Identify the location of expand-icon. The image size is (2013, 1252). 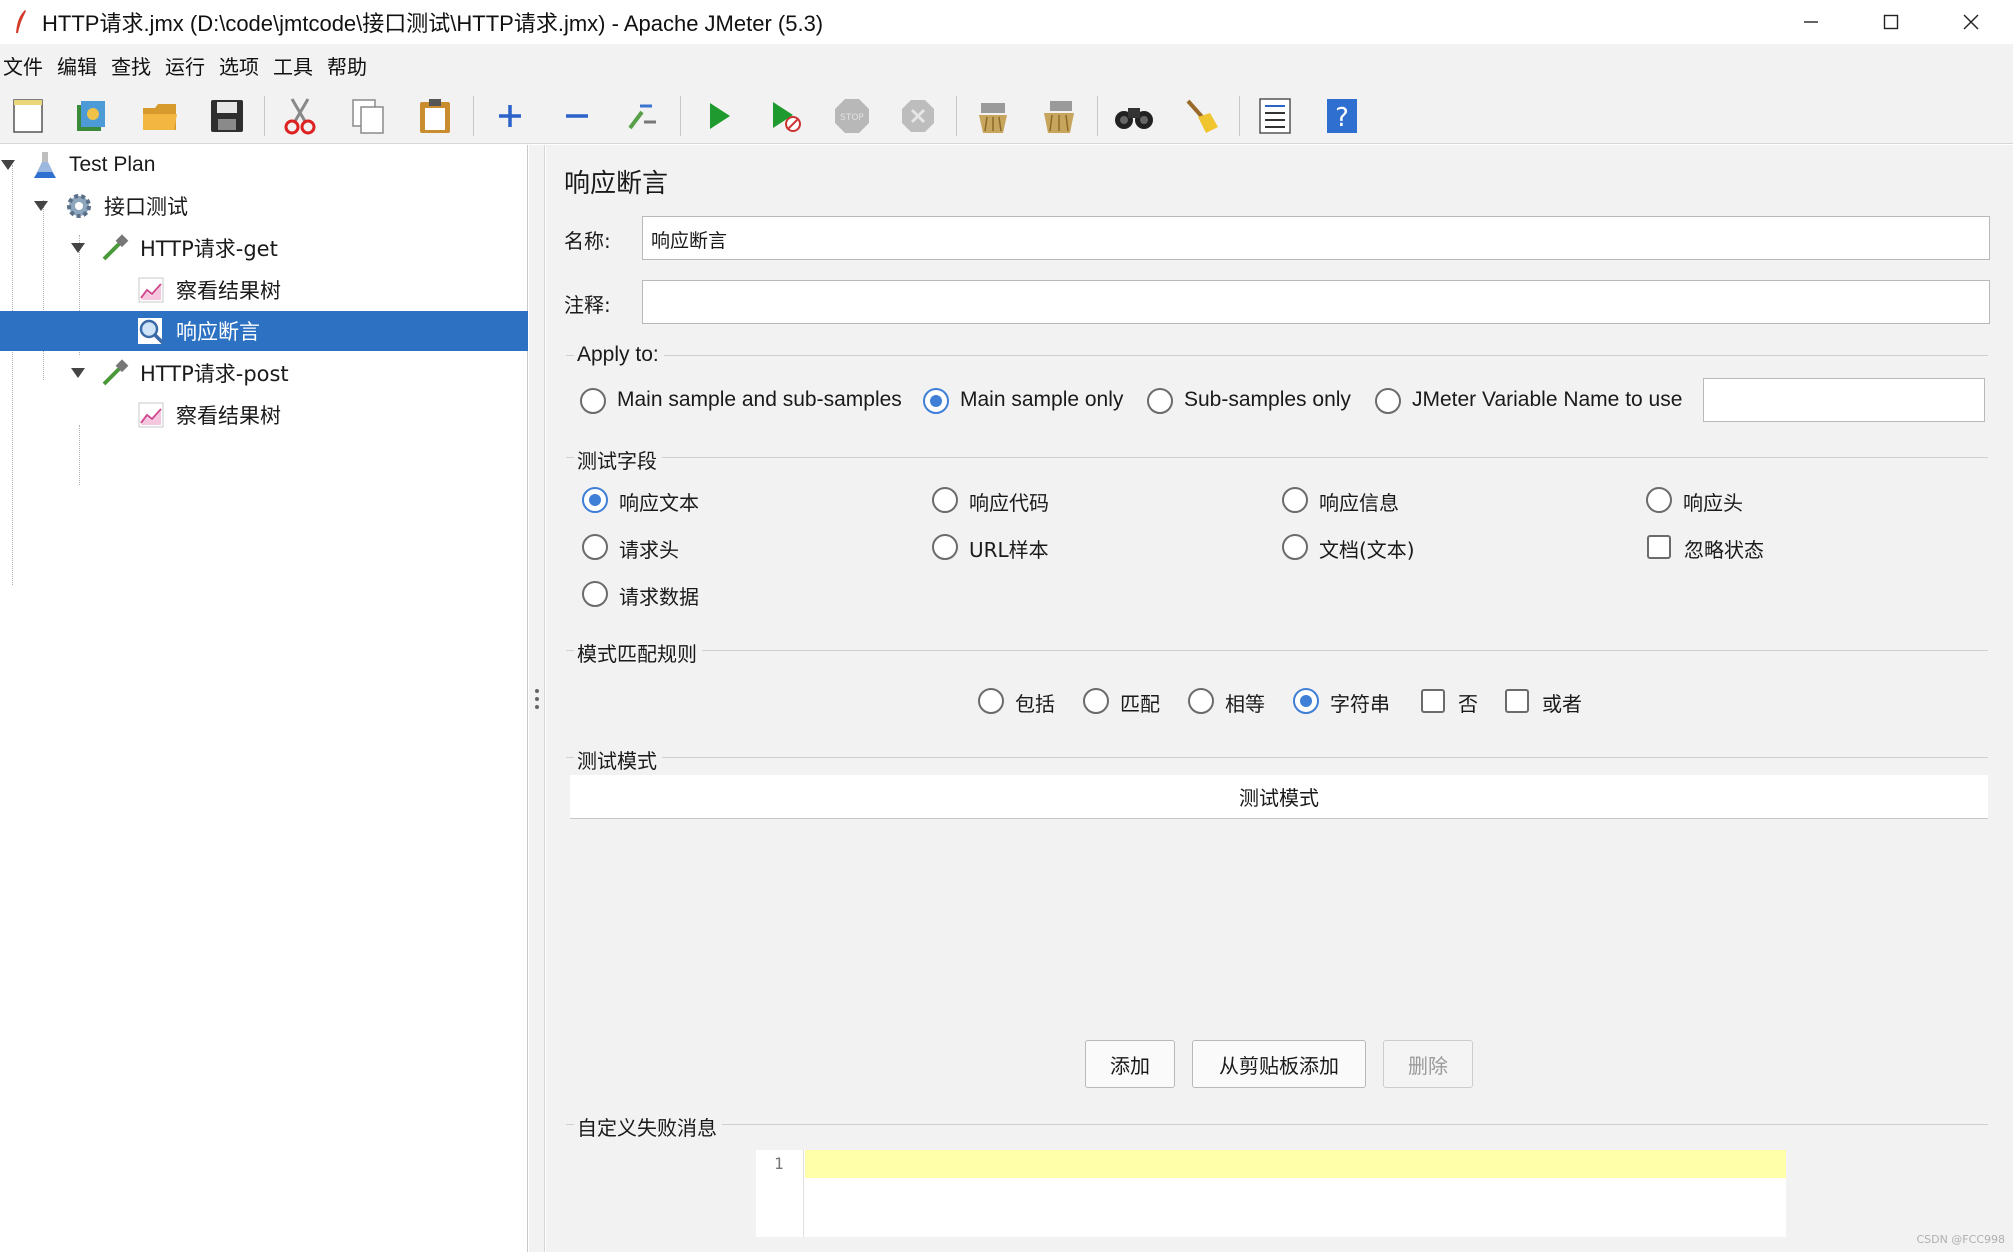
(510, 116).